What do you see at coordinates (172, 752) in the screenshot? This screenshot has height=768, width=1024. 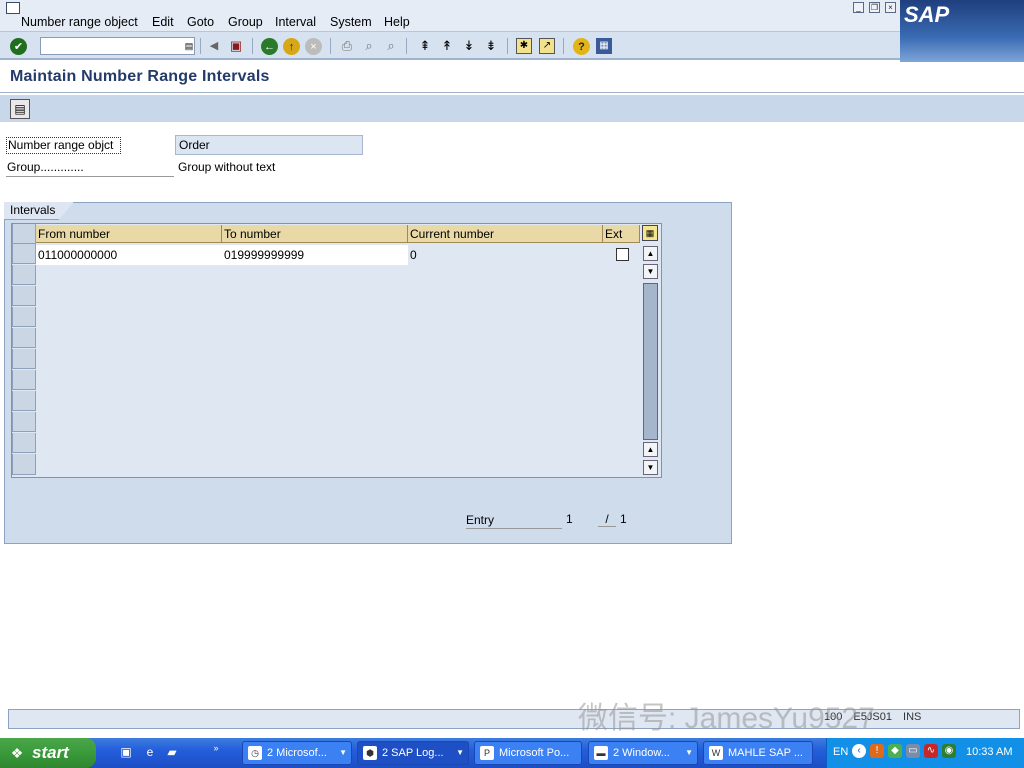 I see `explorer-icon: ▰` at bounding box center [172, 752].